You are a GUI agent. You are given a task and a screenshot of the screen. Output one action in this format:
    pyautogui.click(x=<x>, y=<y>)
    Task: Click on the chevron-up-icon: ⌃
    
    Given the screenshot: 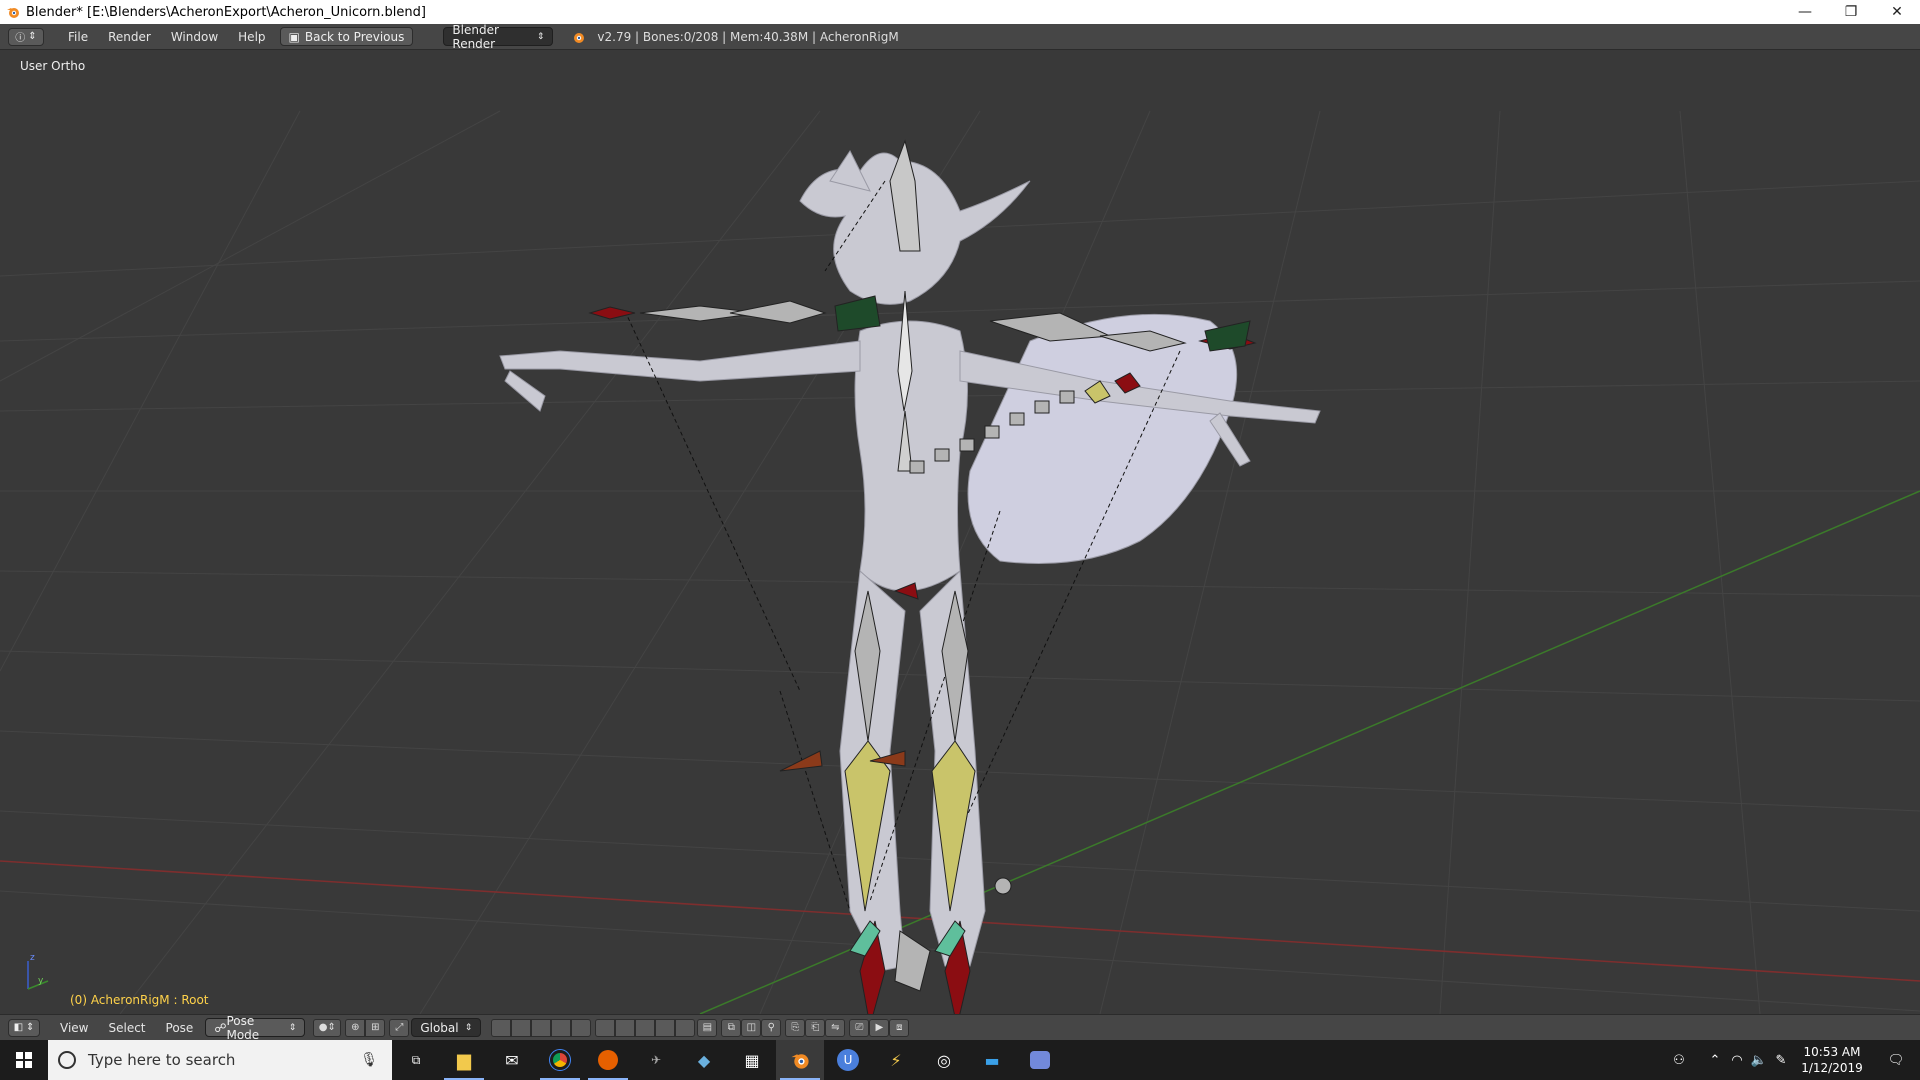 What is the action you would take?
    pyautogui.click(x=1715, y=1060)
    